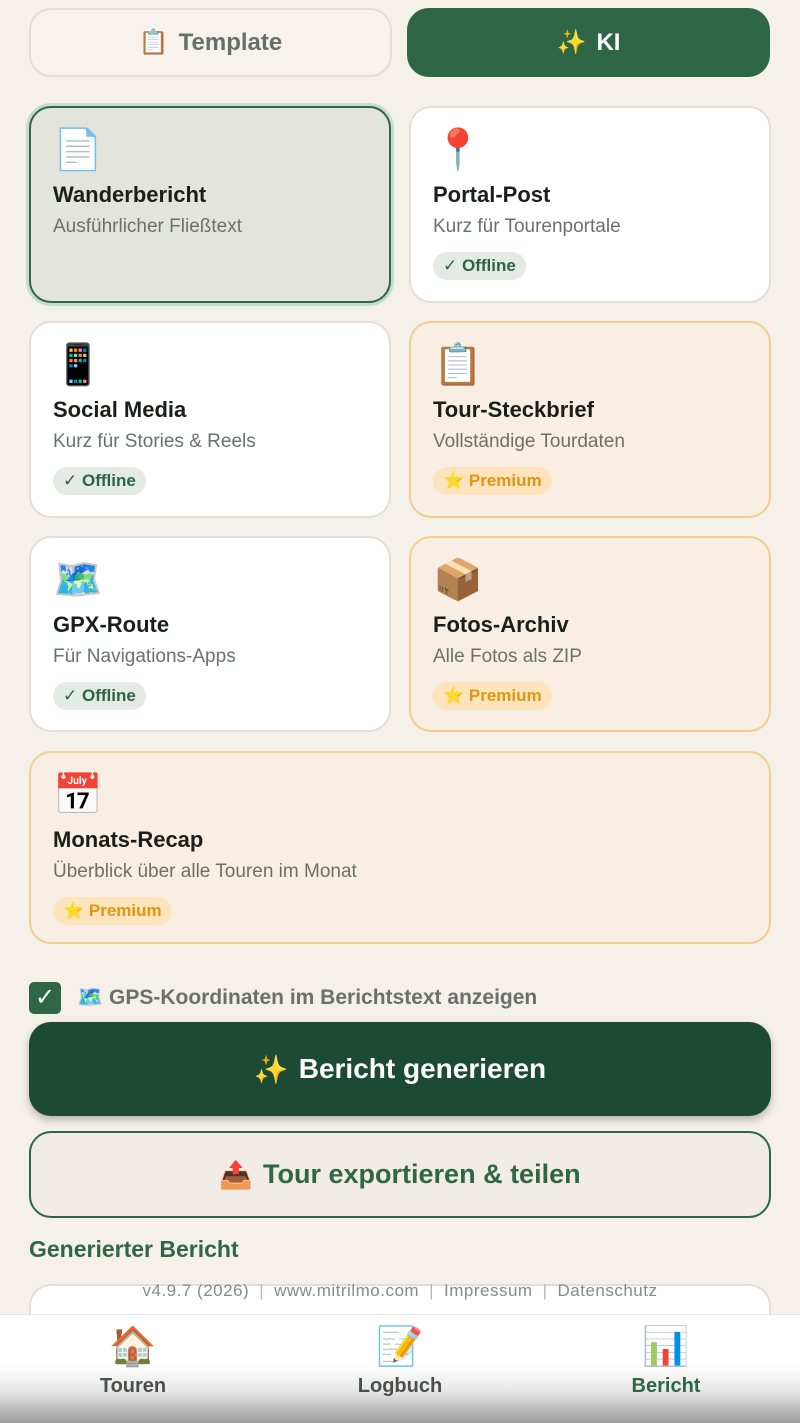 This screenshot has height=1423, width=800. I want to click on bottom-navigation: 🏠 Touren 📝 Logbuch 📊 Bericht, so click(400, 1368).